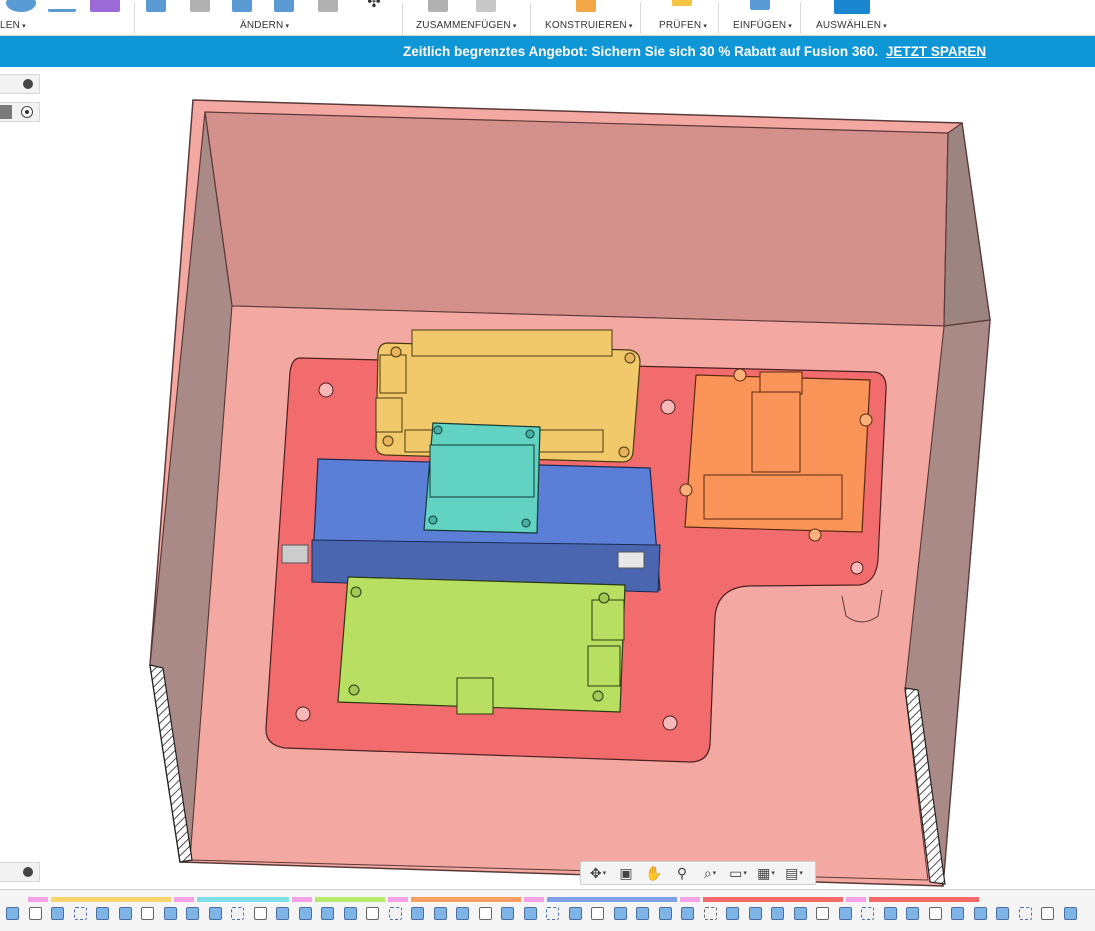 Image resolution: width=1095 pixels, height=931 pixels. I want to click on promo-link: JETZT SPAREN, so click(936, 51).